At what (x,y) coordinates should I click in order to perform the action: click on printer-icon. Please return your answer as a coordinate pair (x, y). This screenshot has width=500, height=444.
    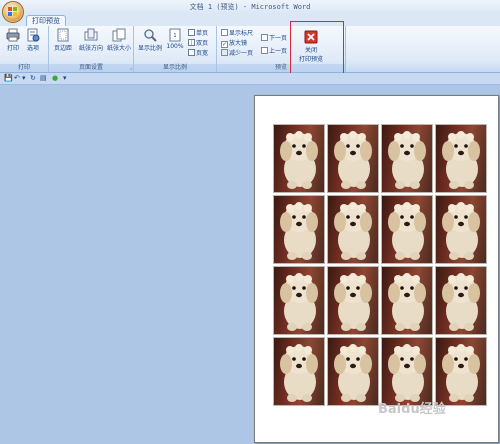
    Looking at the image, I should click on (13, 35).